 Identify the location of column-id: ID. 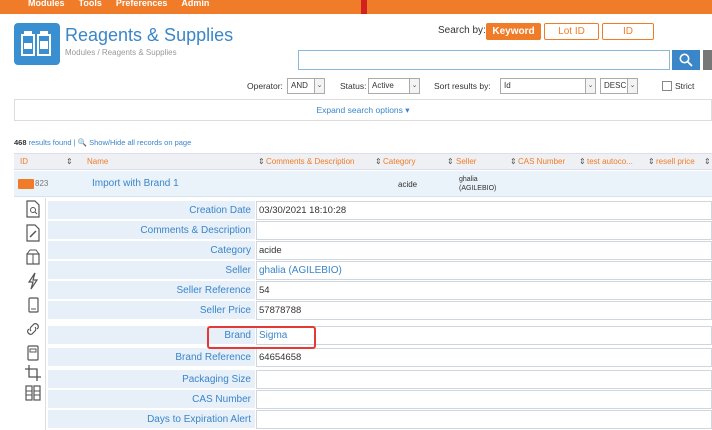
(24, 161).